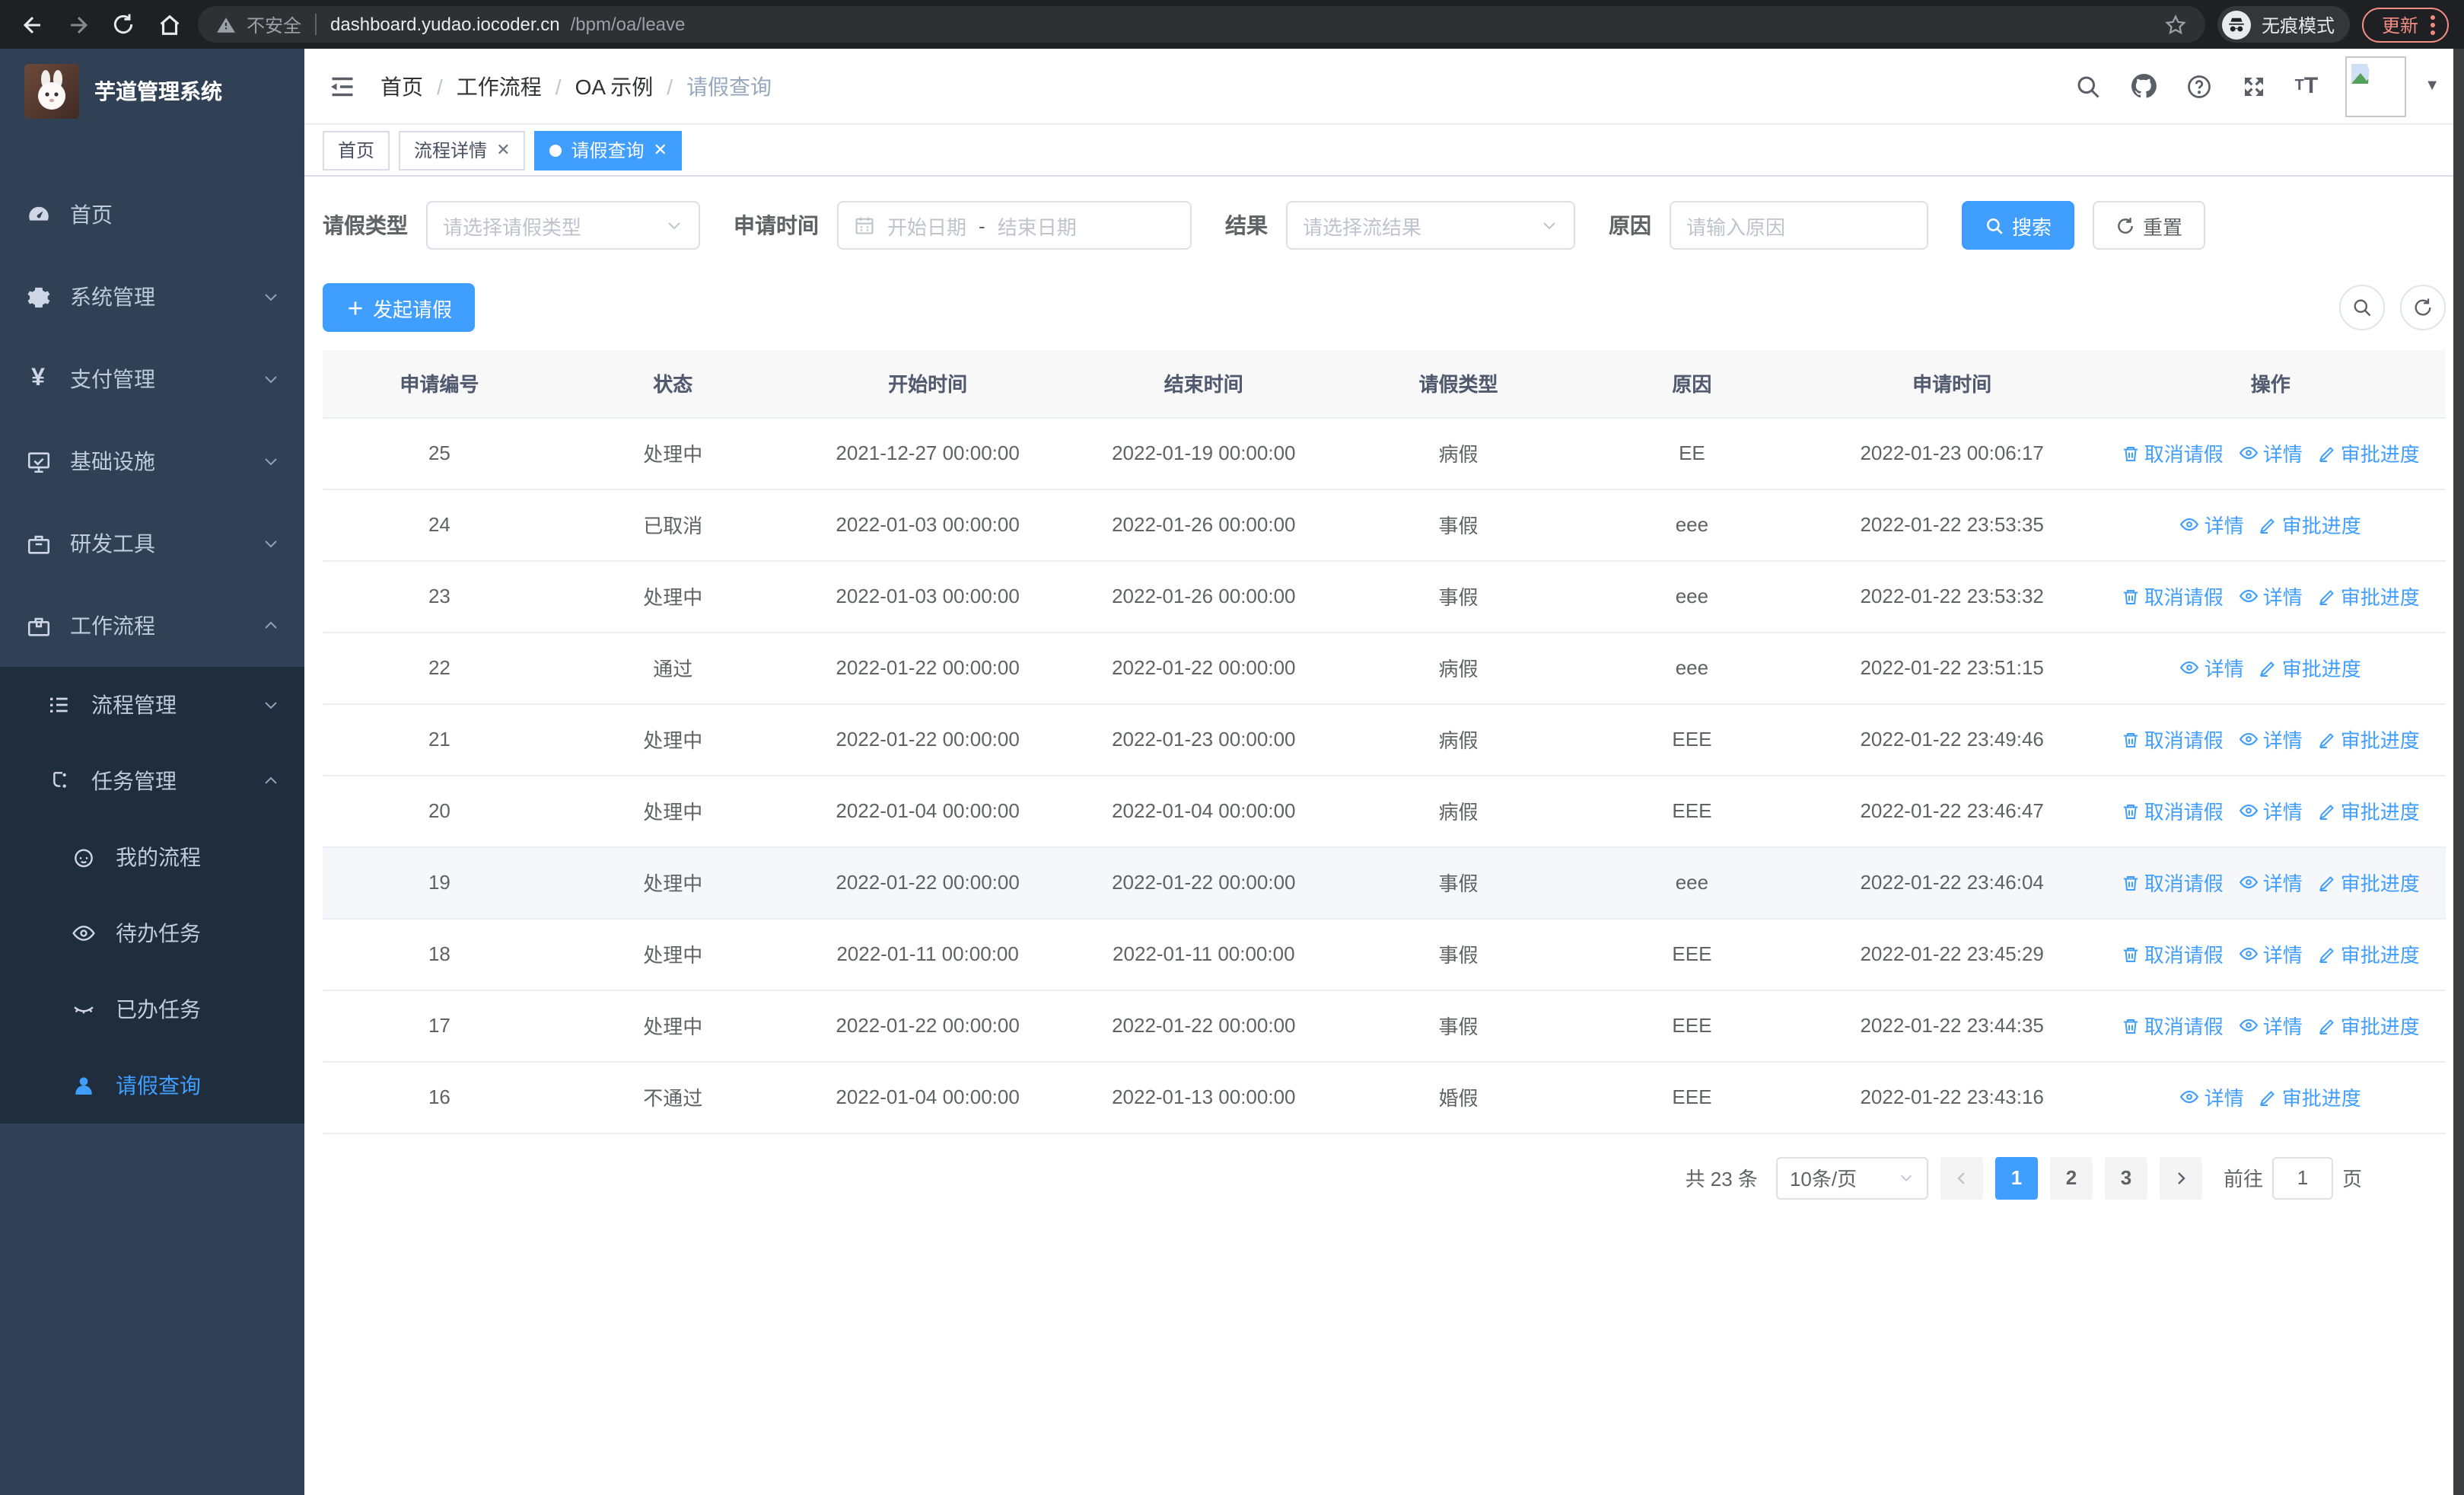 The height and width of the screenshot is (1495, 2464). What do you see at coordinates (152, 1009) in the screenshot?
I see `sidebar-item-done-tasks: 已办任务` at bounding box center [152, 1009].